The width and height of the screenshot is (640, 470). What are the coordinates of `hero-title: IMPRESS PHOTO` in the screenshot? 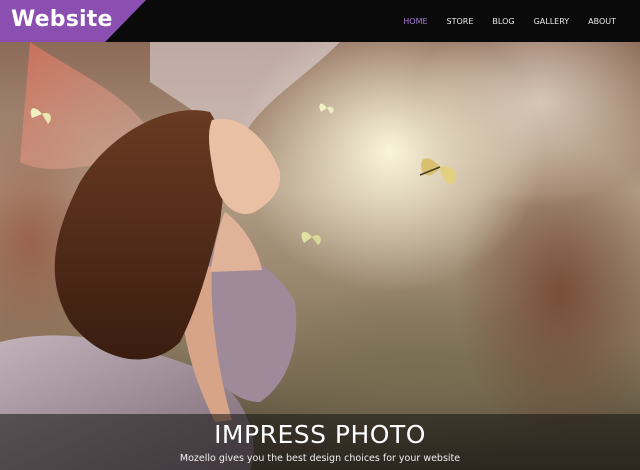 It's located at (320, 434).